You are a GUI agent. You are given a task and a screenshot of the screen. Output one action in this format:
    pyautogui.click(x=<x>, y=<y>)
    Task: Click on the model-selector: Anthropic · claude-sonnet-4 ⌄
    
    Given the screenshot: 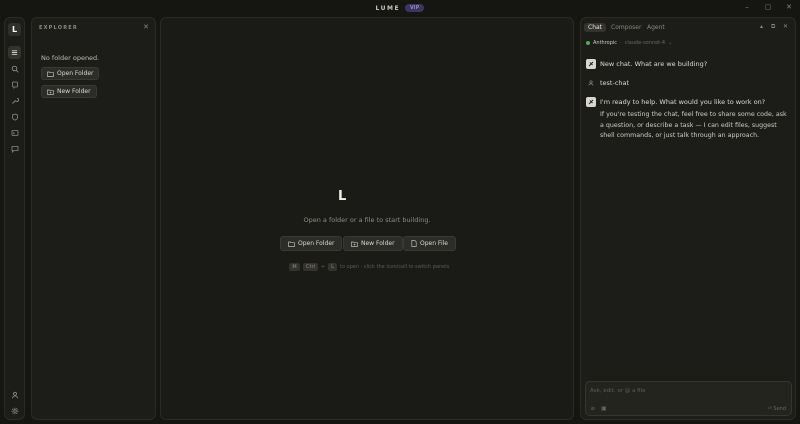 What is the action you would take?
    pyautogui.click(x=629, y=43)
    